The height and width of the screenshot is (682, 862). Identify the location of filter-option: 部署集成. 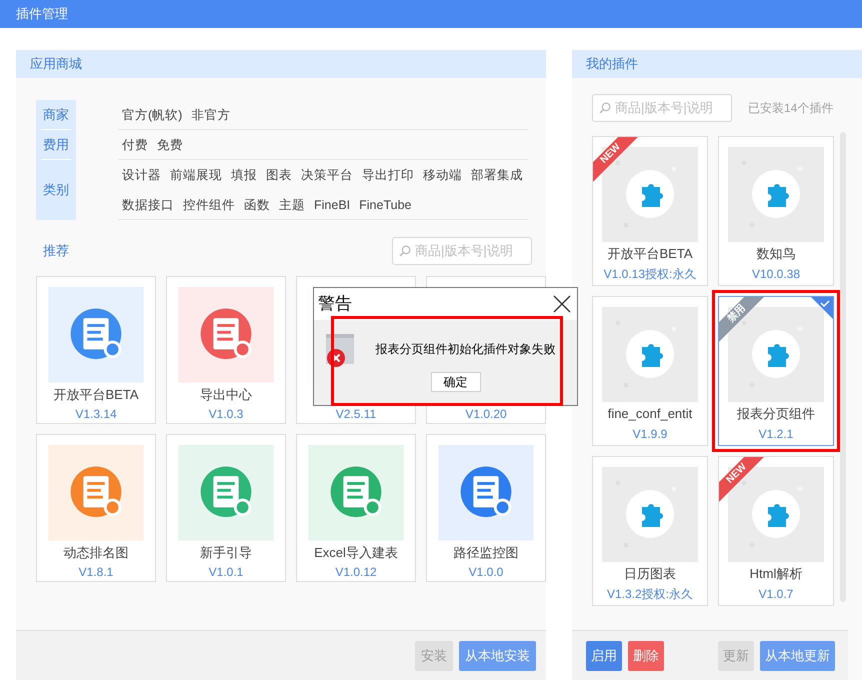
(497, 175).